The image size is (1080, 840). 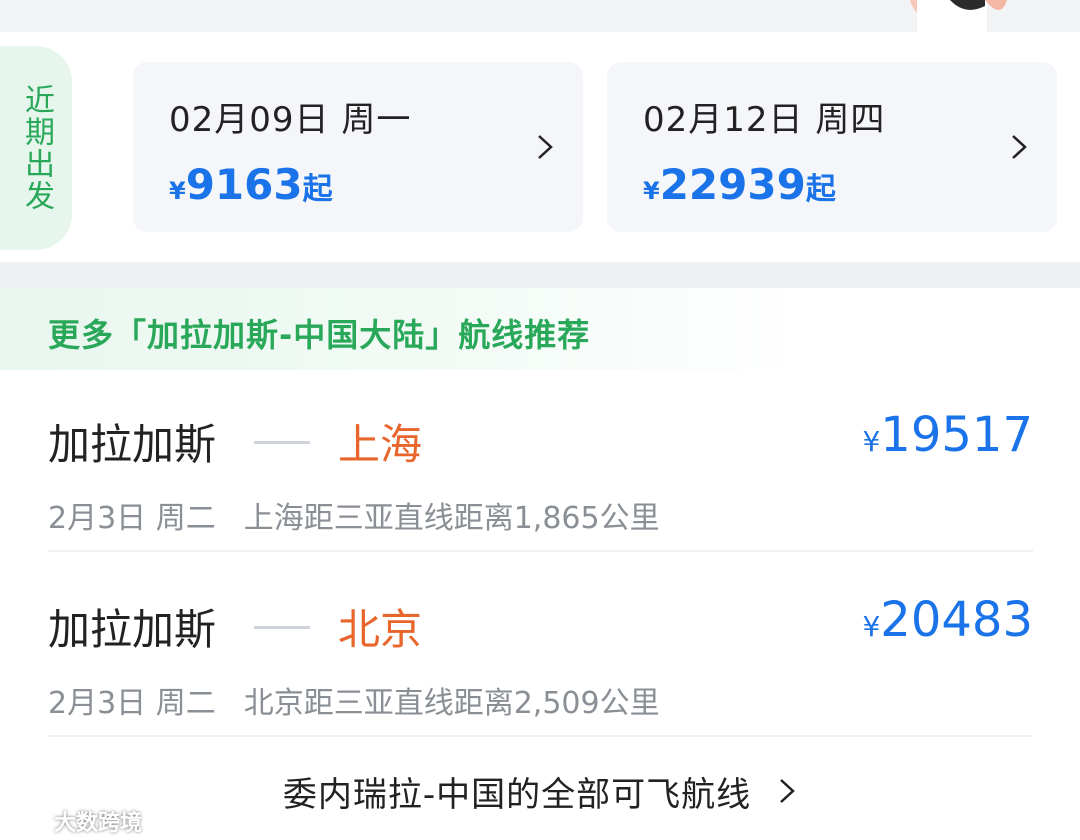 What do you see at coordinates (319, 335) in the screenshot?
I see `route-recommend-title: 更多「加拉加斯-中国大陆」航线推荐` at bounding box center [319, 335].